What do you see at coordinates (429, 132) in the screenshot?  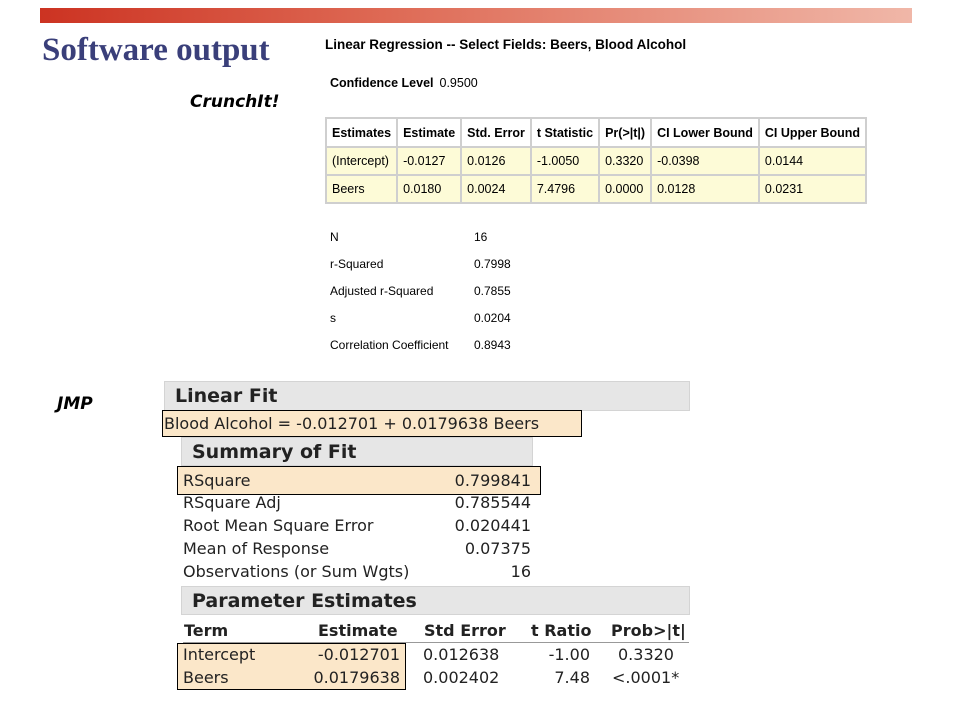 I see `table-header: Estimate` at bounding box center [429, 132].